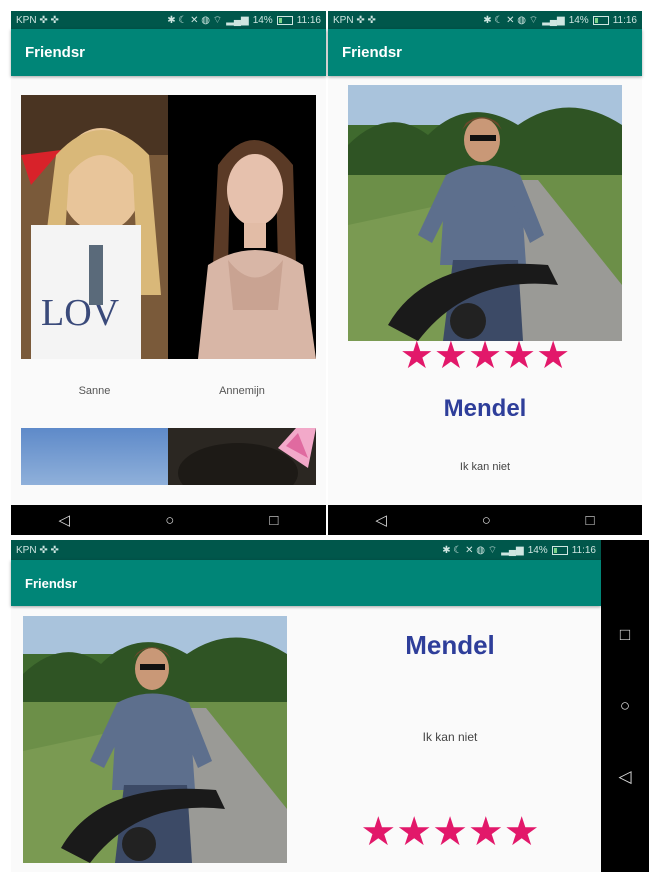 The height and width of the screenshot is (884, 662). What do you see at coordinates (242, 391) in the screenshot?
I see `friend-name-annemijn: Annemijn` at bounding box center [242, 391].